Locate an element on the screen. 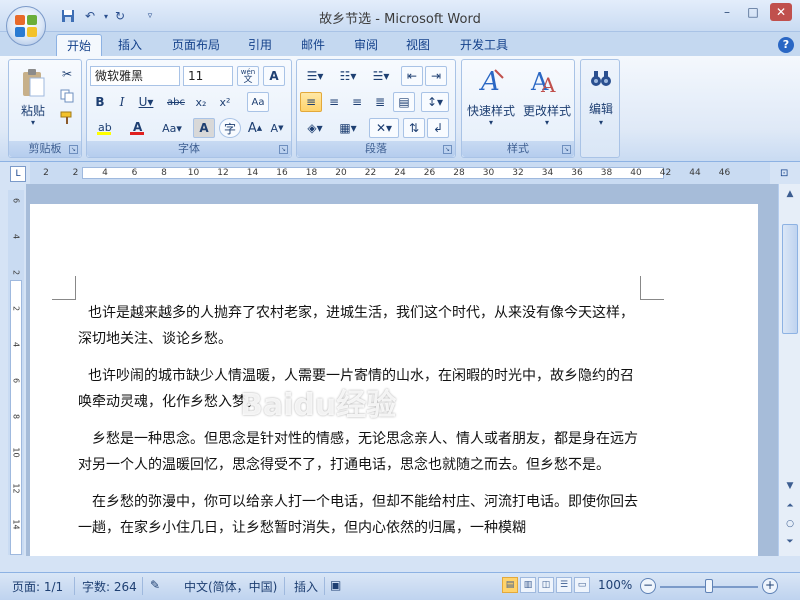 The image size is (800, 600). align-left-icon: ≡ is located at coordinates (311, 102).